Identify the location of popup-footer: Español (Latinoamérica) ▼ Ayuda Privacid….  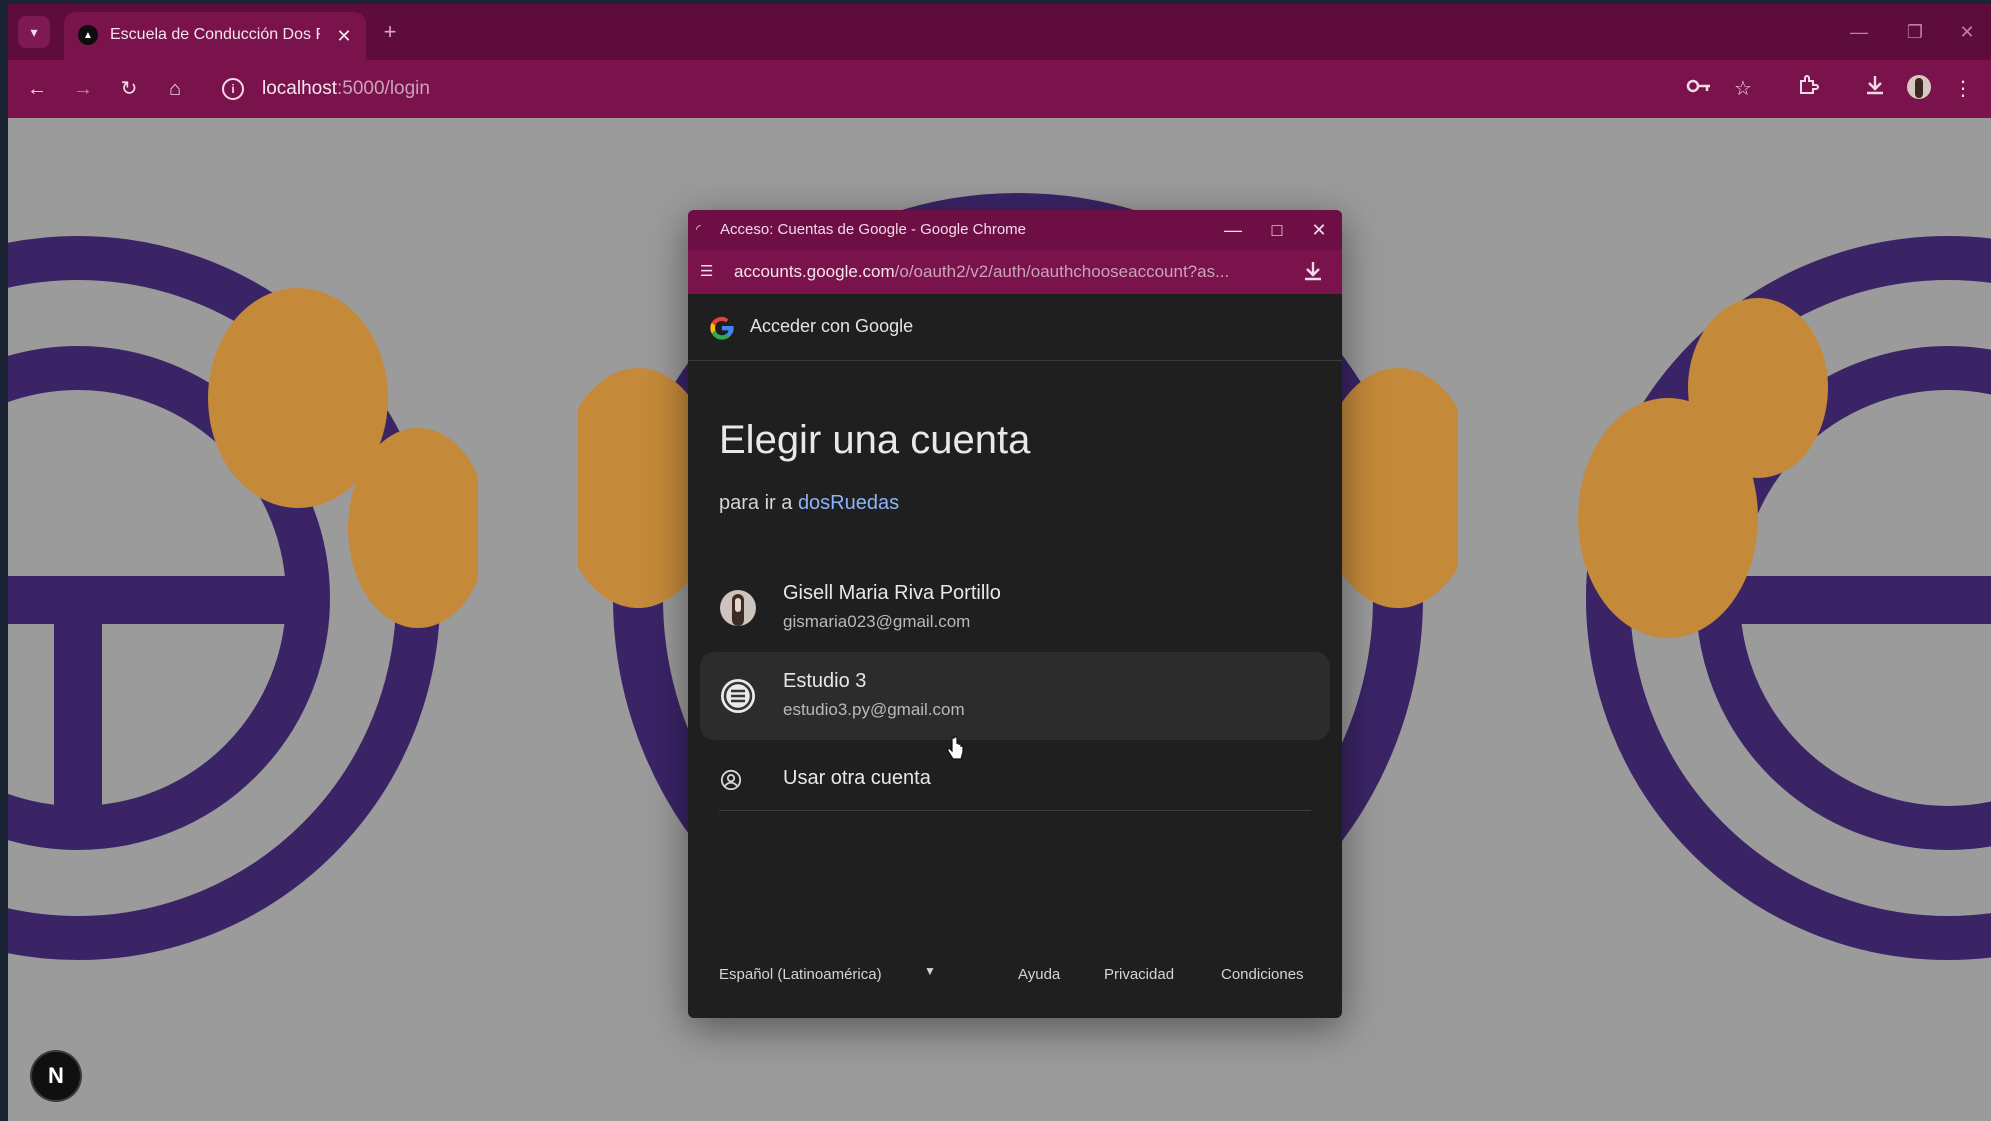
(1015, 977).